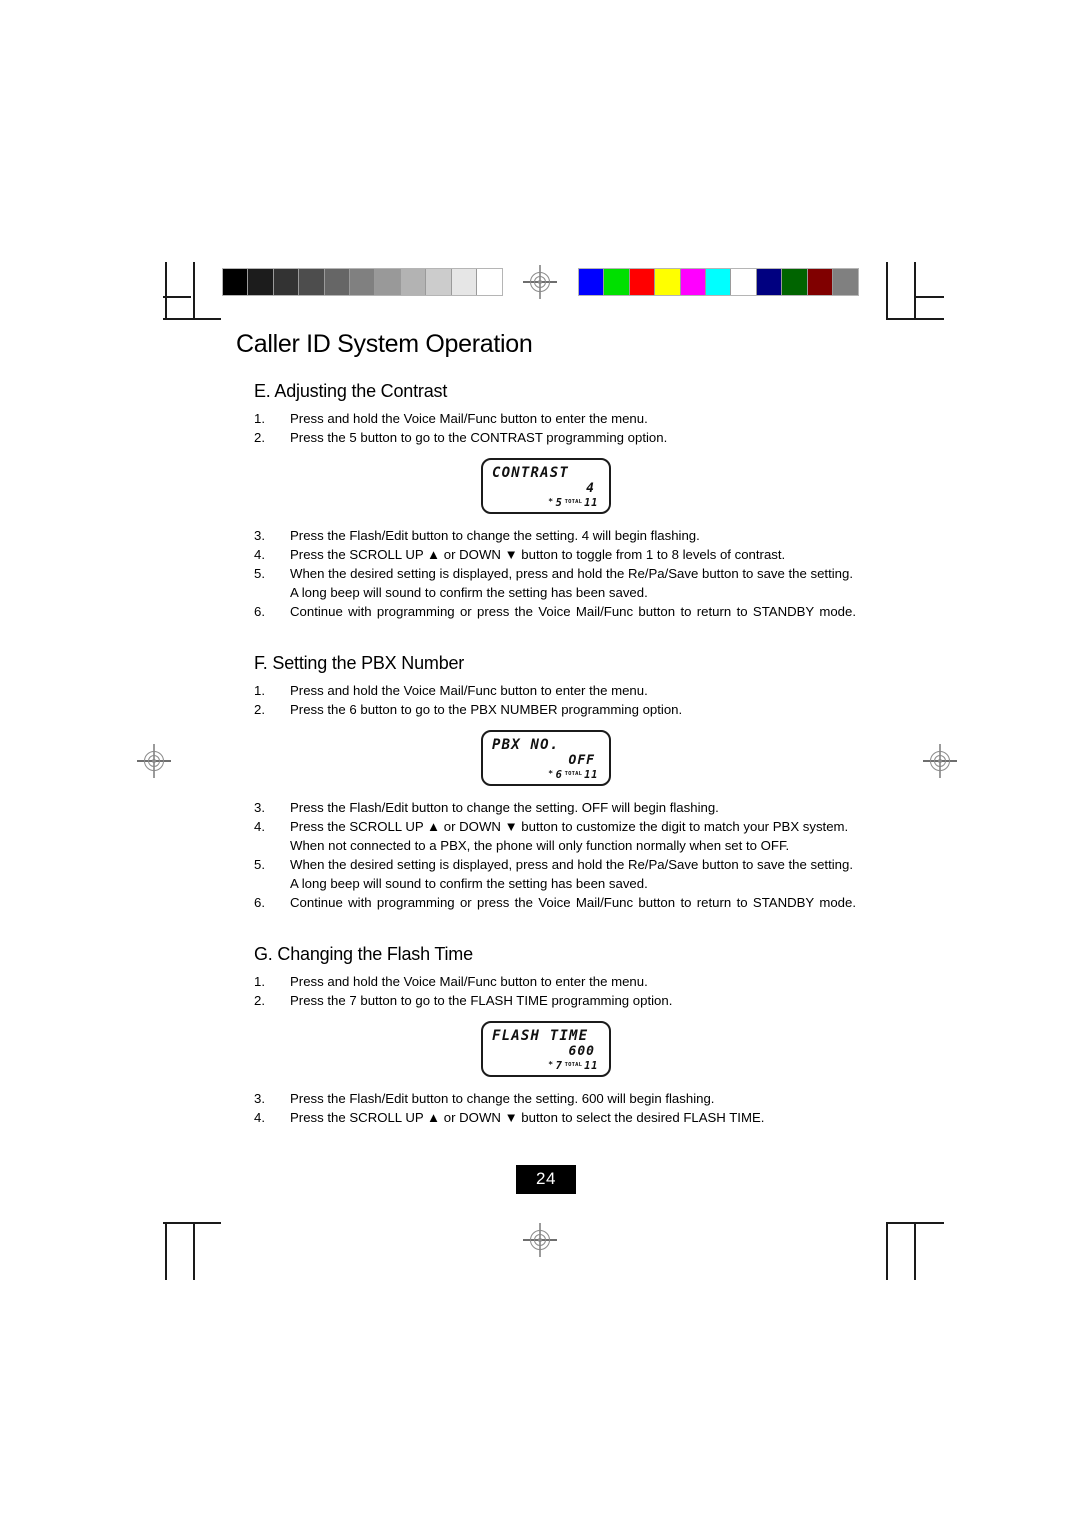  I want to click on section-heading: E. Adjusting the Contrast, so click(351, 391).